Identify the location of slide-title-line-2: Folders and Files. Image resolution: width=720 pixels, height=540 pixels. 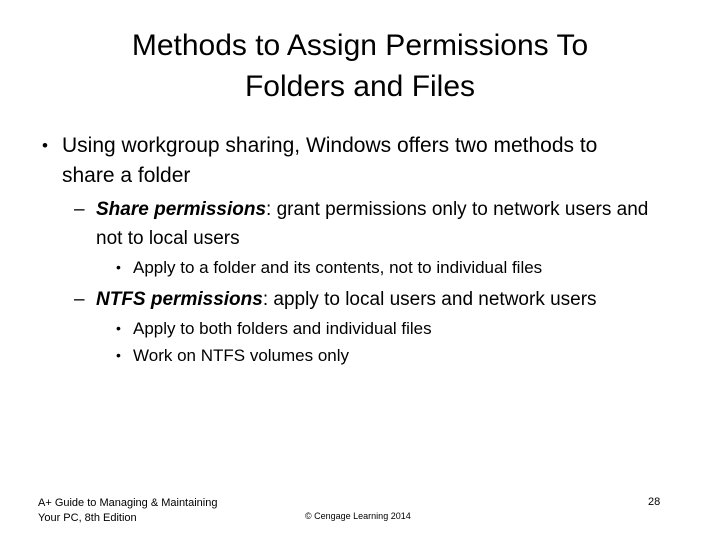
(360, 86).